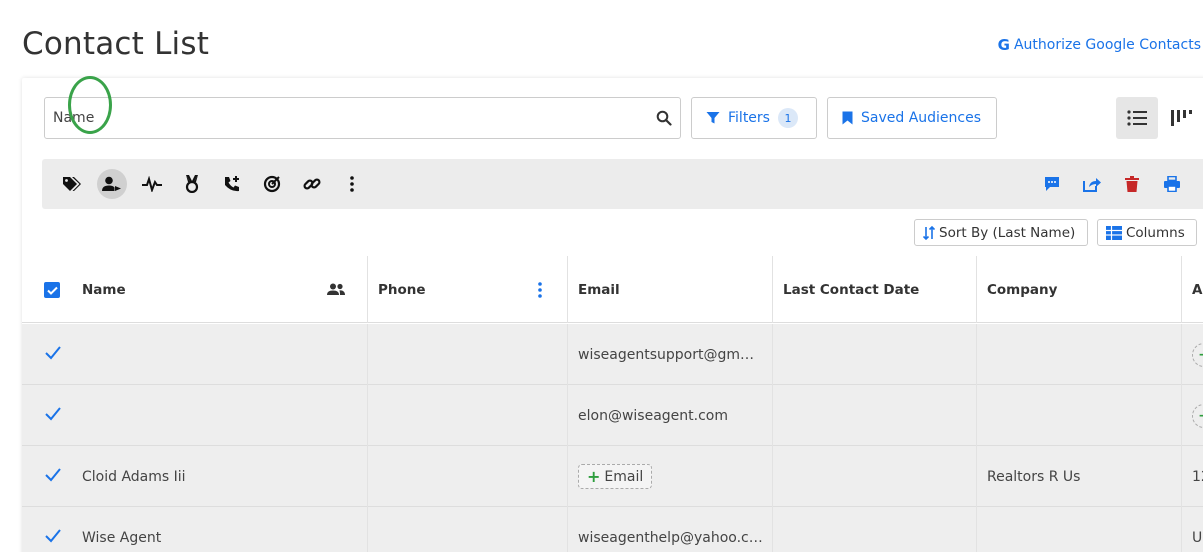 This screenshot has height=552, width=1203. Describe the element at coordinates (312, 184) in the screenshot. I see `link-icon` at that location.